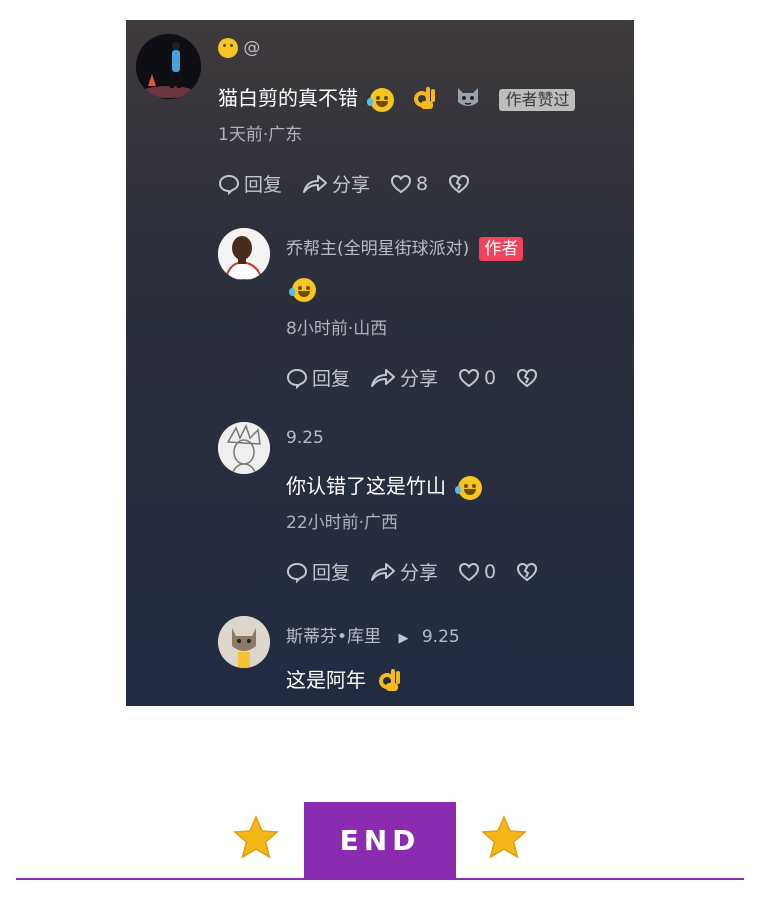  Describe the element at coordinates (373, 634) in the screenshot. I see `username: 斯蒂芬•库里 ▶ 9.25` at that location.